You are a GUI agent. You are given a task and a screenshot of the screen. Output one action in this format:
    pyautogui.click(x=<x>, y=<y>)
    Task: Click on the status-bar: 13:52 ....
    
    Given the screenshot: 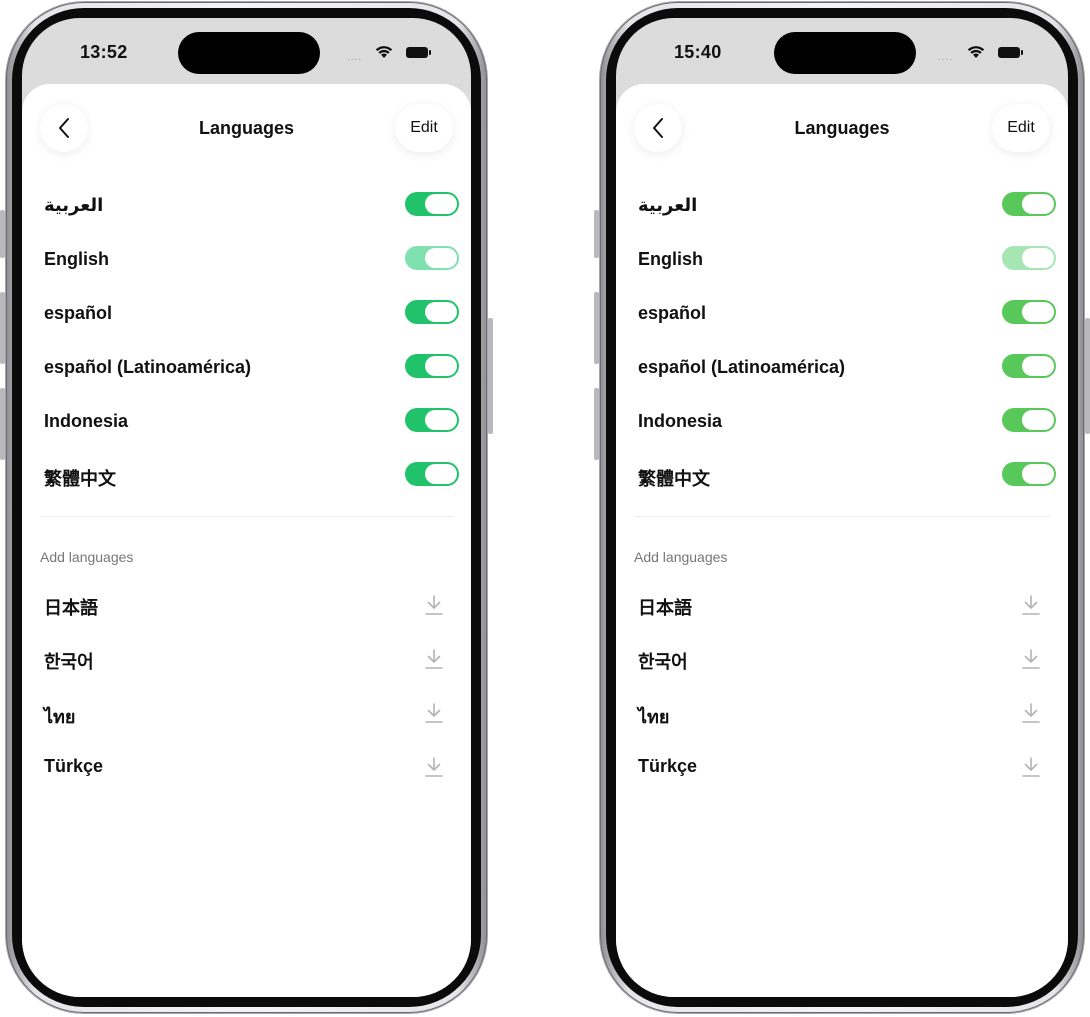 What is the action you would take?
    pyautogui.click(x=246, y=52)
    